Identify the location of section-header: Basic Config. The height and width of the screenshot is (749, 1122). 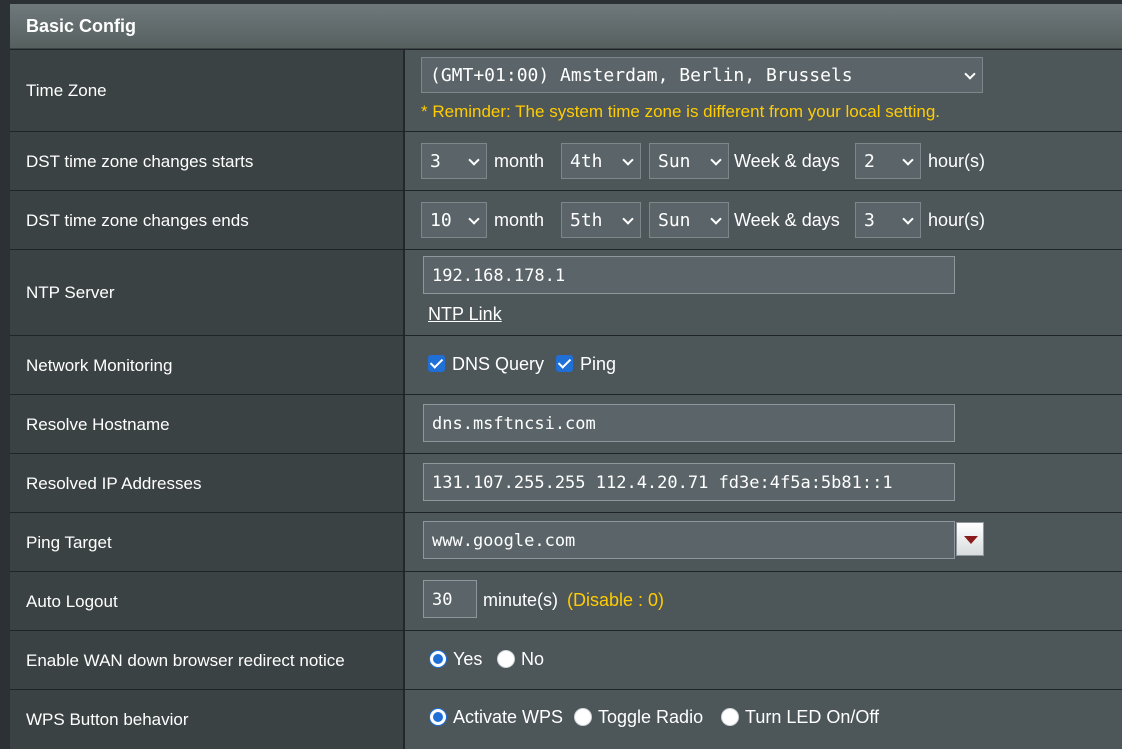
(566, 26).